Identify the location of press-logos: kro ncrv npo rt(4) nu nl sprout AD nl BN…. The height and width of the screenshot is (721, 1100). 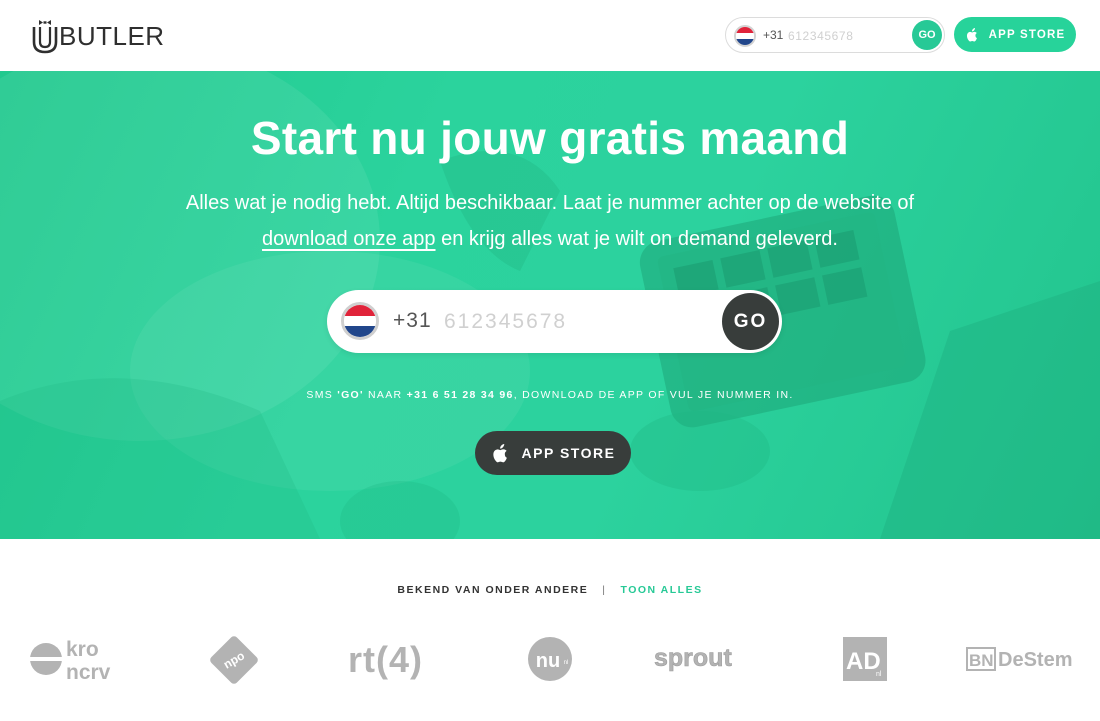
(550, 659).